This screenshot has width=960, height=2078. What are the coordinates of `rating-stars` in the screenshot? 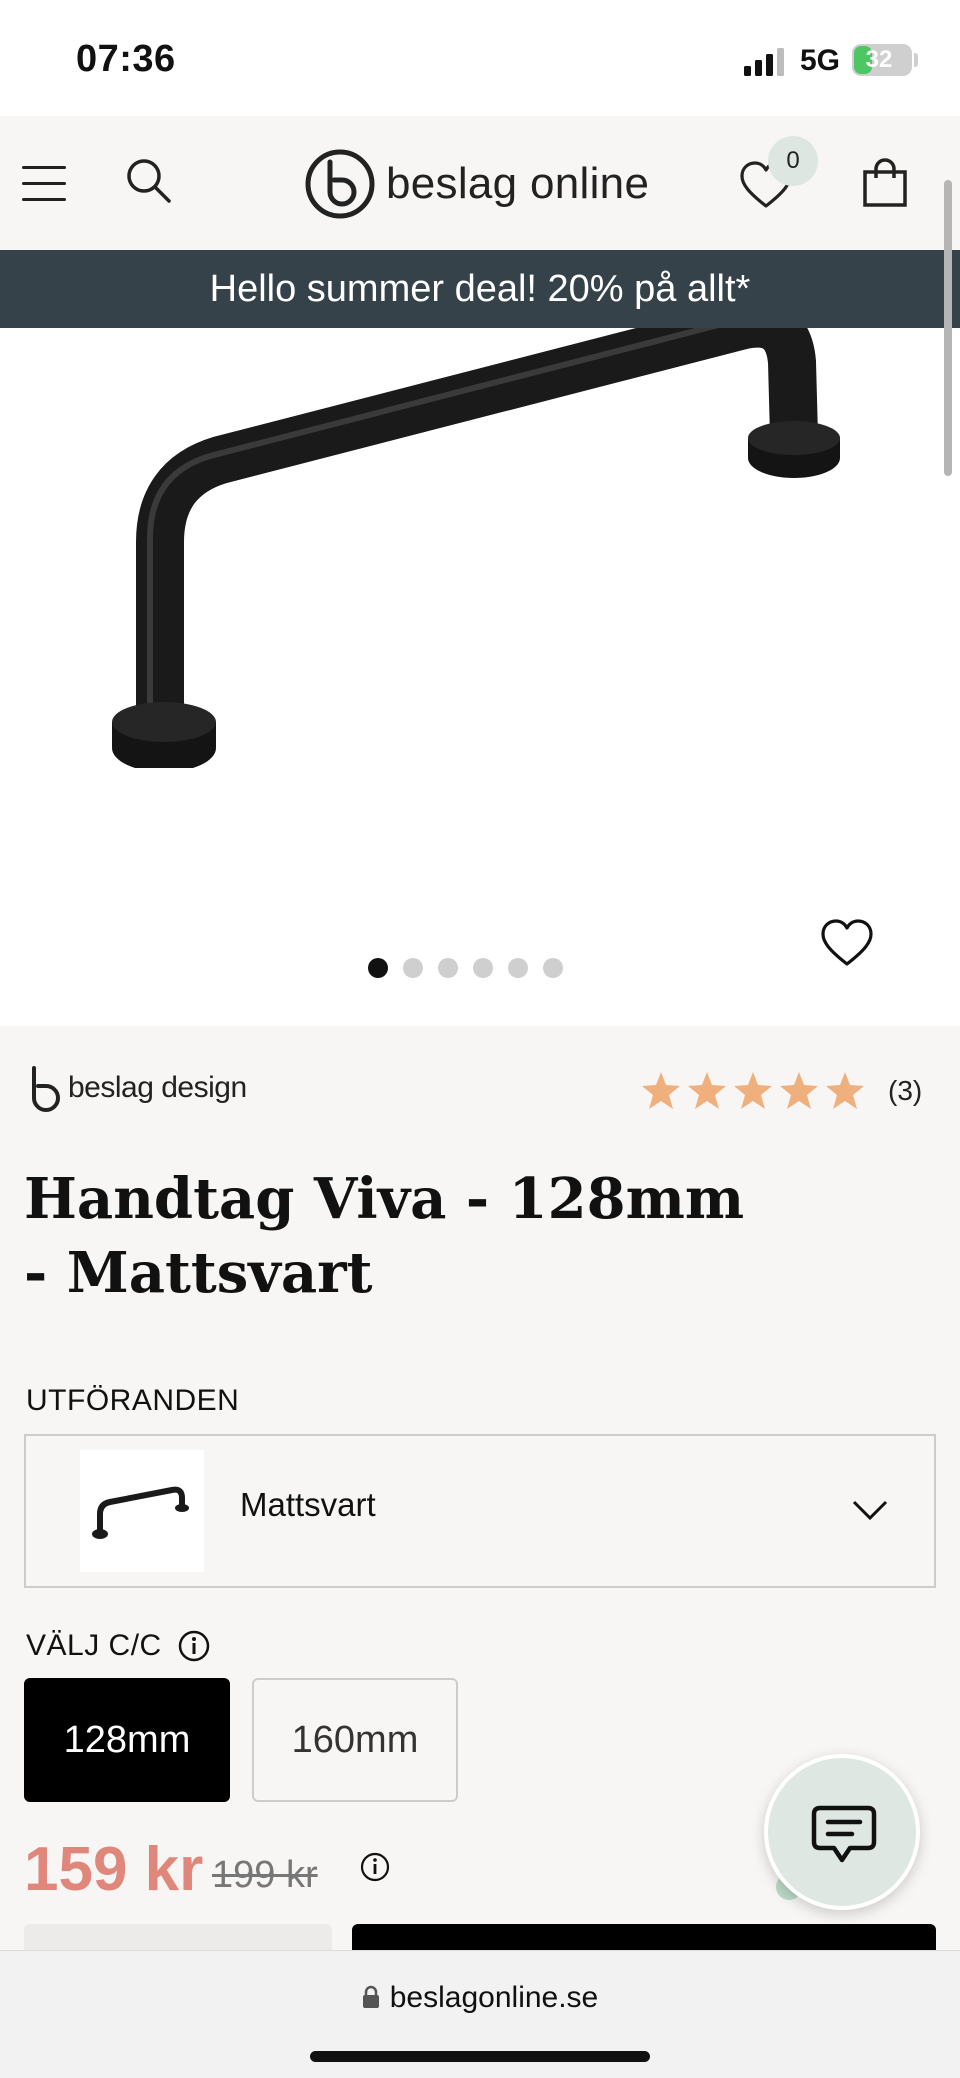 It's located at (755, 1091).